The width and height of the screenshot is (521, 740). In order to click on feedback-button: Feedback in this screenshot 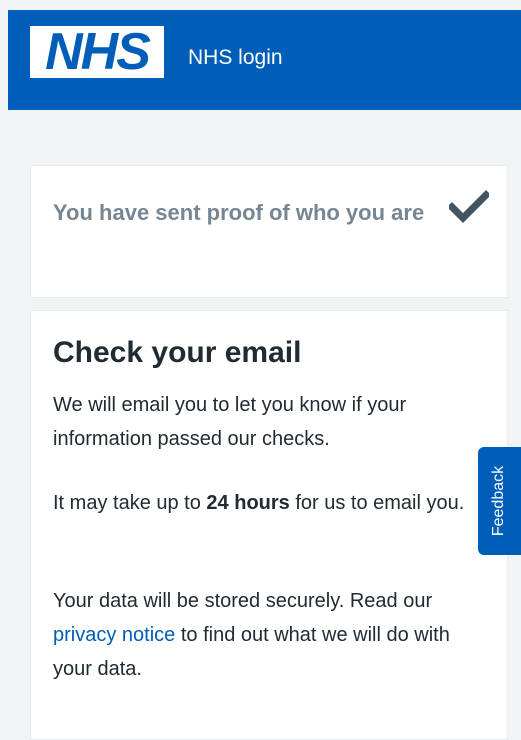, I will do `click(499, 501)`.